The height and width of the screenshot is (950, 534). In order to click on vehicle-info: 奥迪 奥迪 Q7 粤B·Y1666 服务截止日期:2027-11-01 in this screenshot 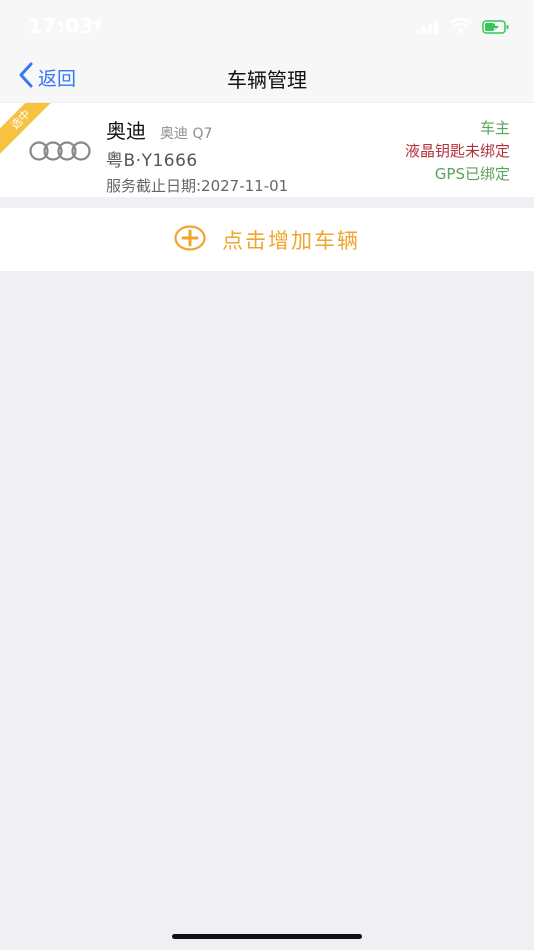, I will do `click(197, 155)`.